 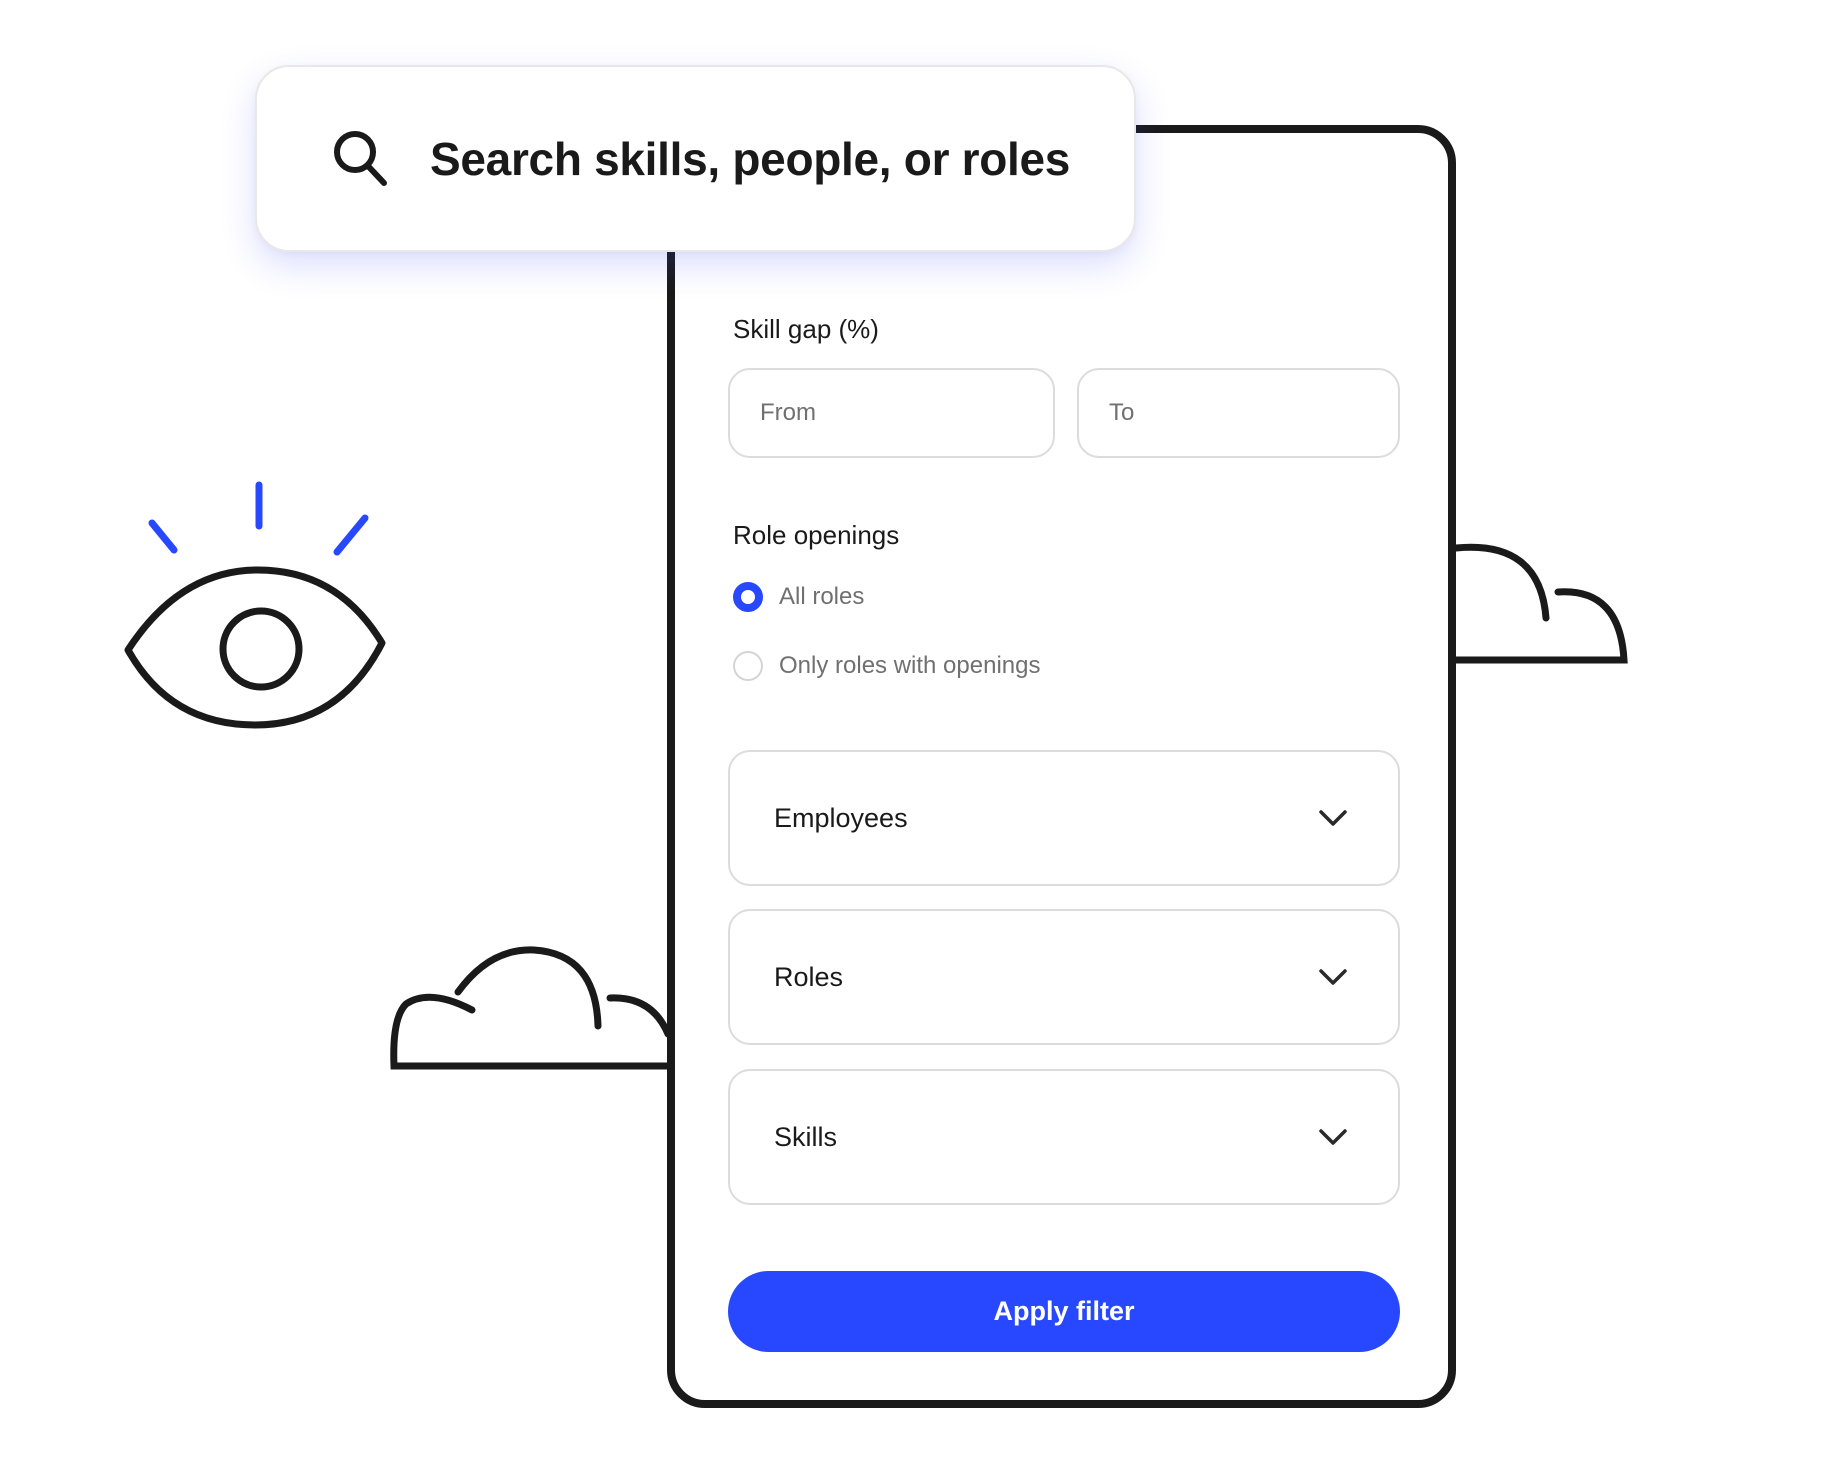 I want to click on eye-ray-left, so click(x=163, y=536).